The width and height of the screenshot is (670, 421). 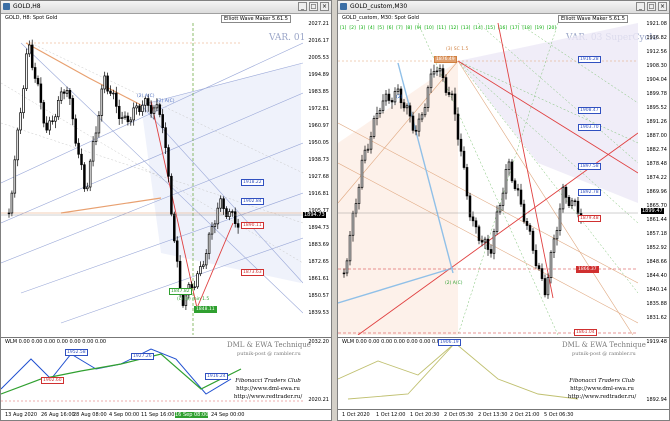 I want to click on left-osc-axis: 2032.20 2020.21, so click(x=316, y=374).